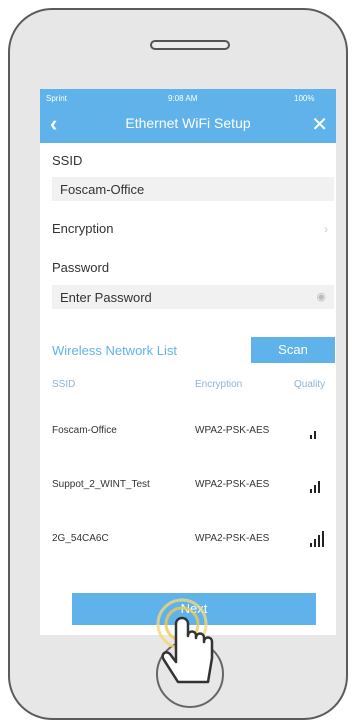 The image size is (357, 726). Describe the element at coordinates (188, 539) in the screenshot. I see `network-row: 2G_54CA6C WPA2-PSK-AES` at that location.